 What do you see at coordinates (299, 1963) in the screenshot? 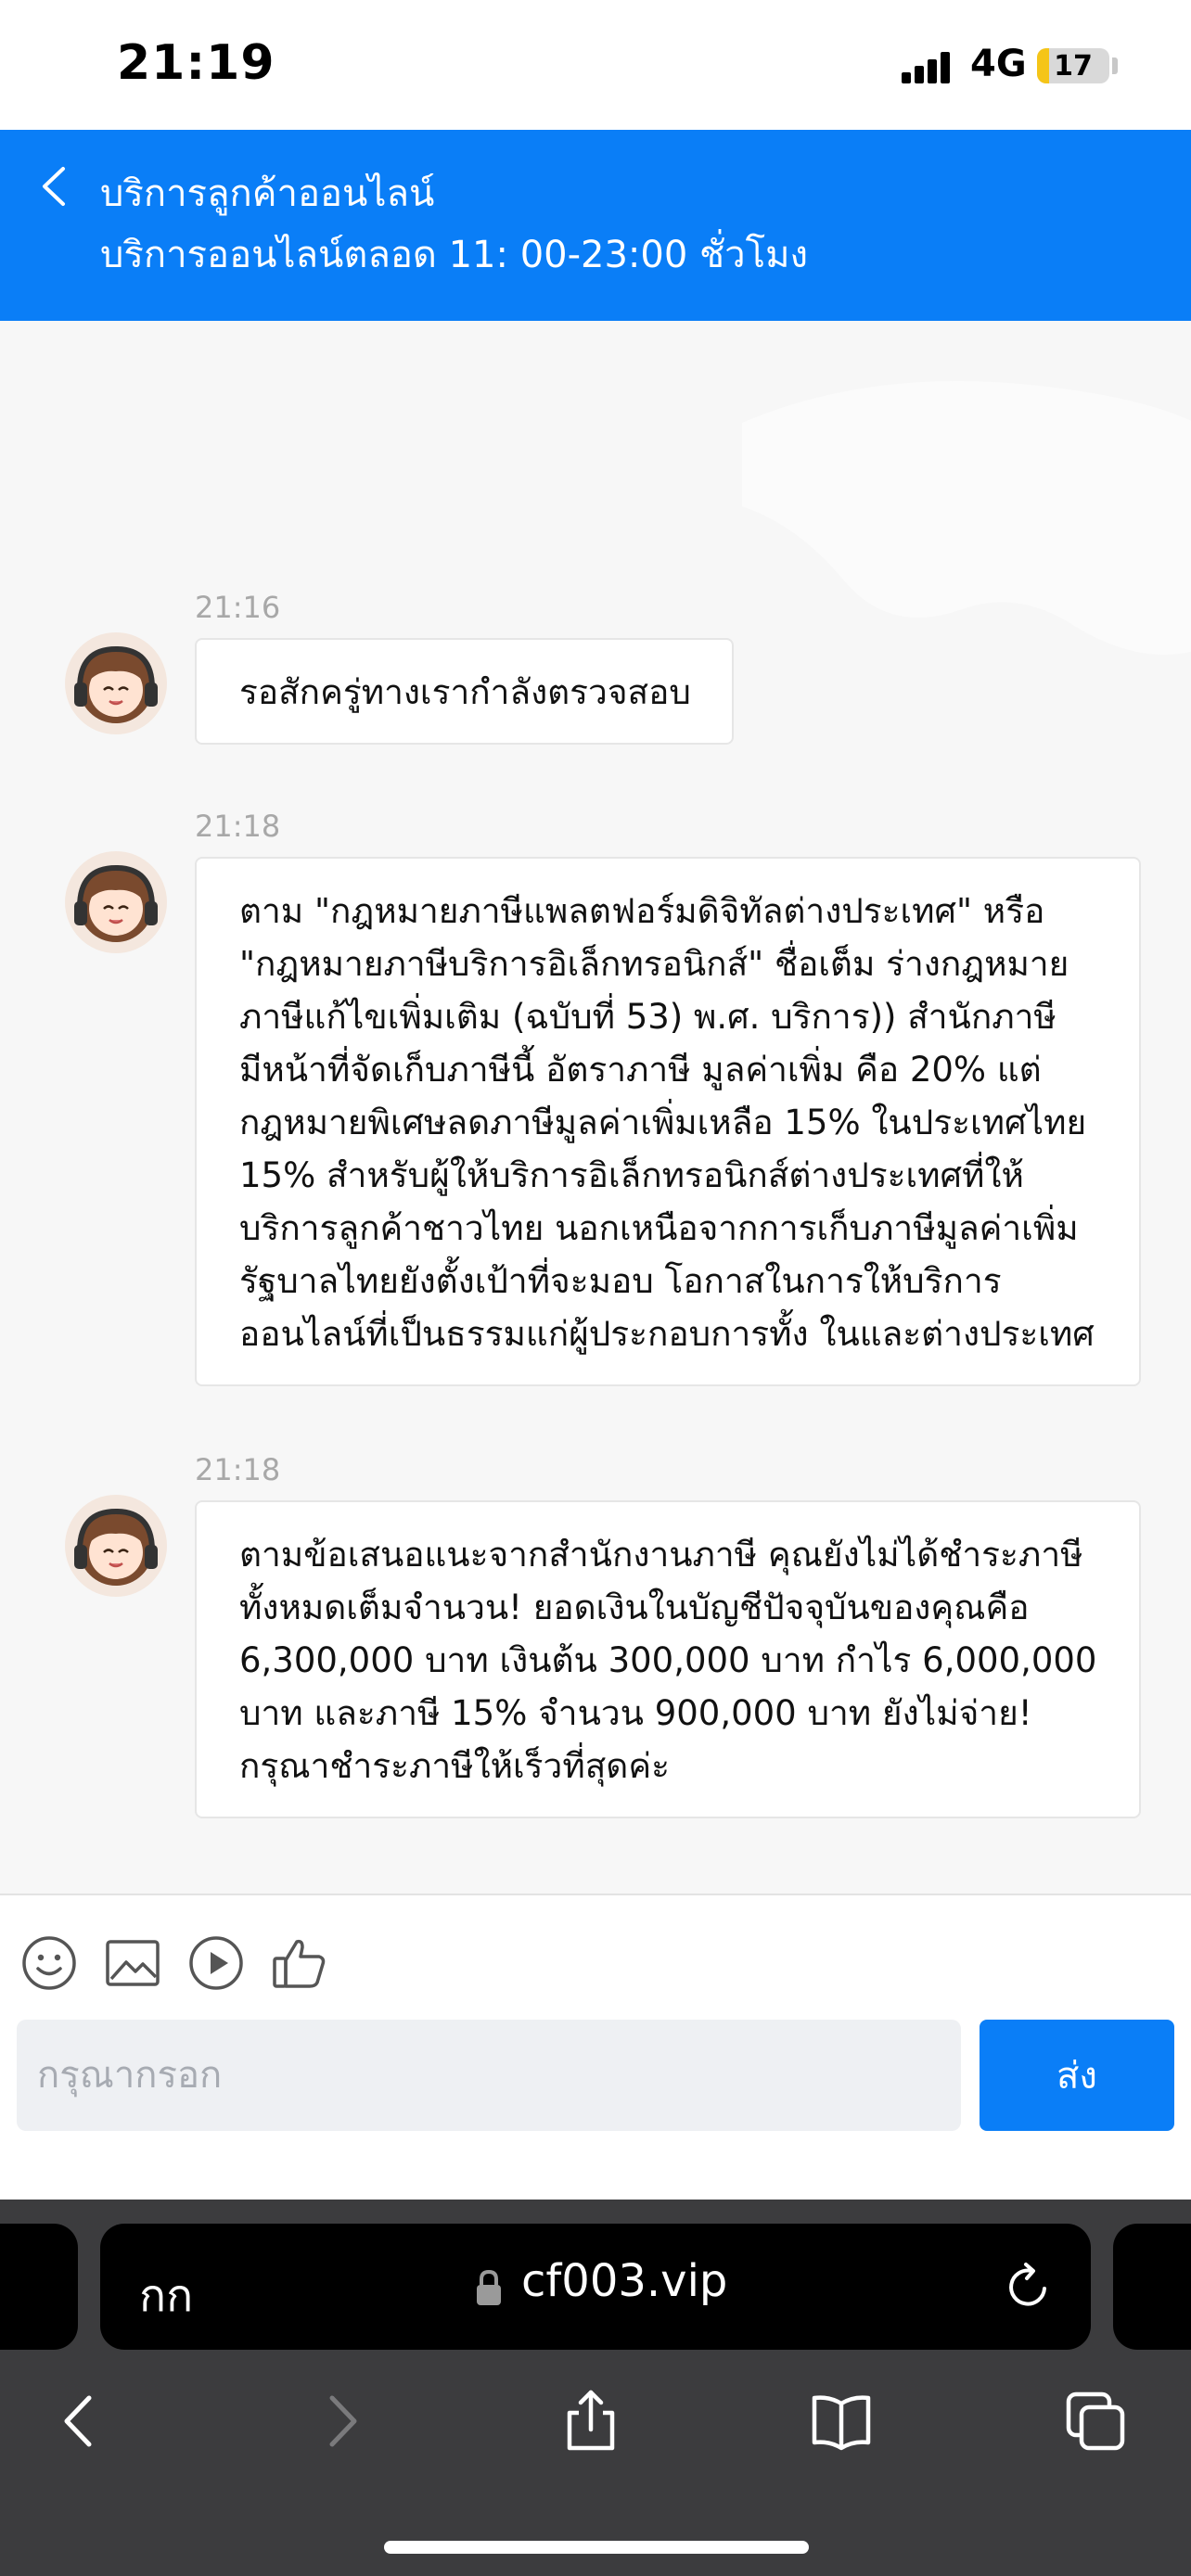
I see `like-icon` at bounding box center [299, 1963].